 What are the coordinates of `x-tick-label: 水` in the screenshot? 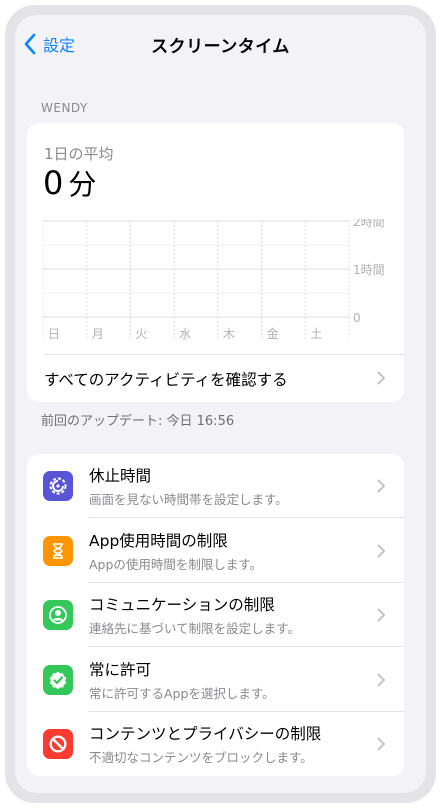 It's located at (185, 334).